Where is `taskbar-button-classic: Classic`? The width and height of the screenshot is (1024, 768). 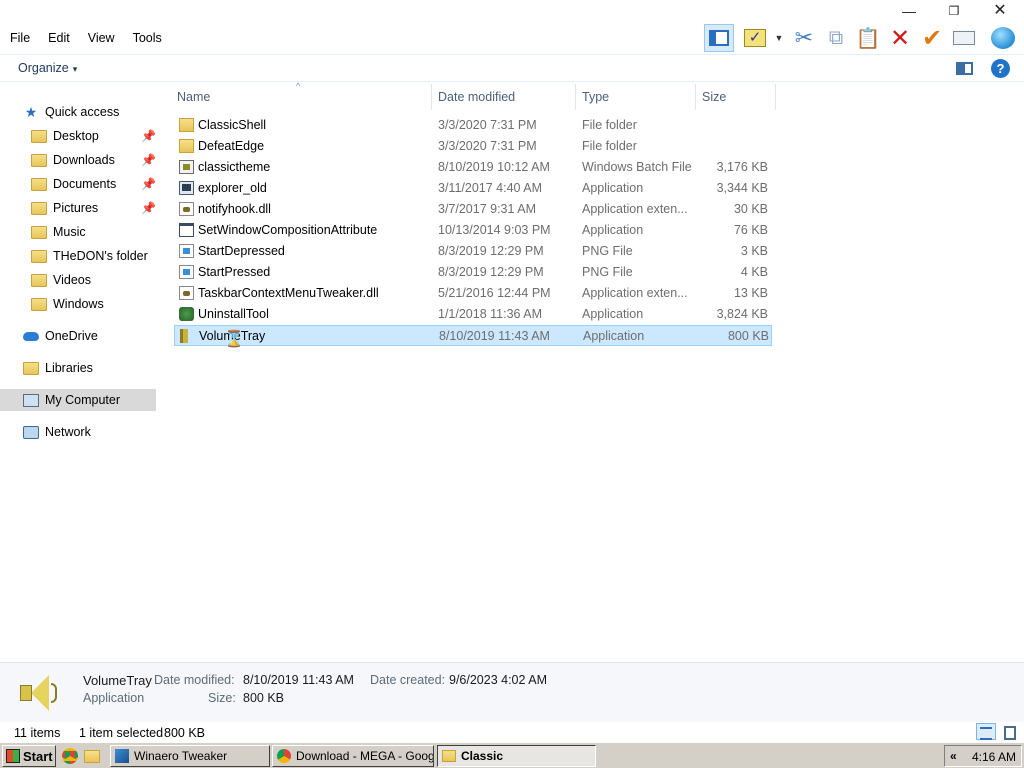 taskbar-button-classic: Classic is located at coordinates (516, 756).